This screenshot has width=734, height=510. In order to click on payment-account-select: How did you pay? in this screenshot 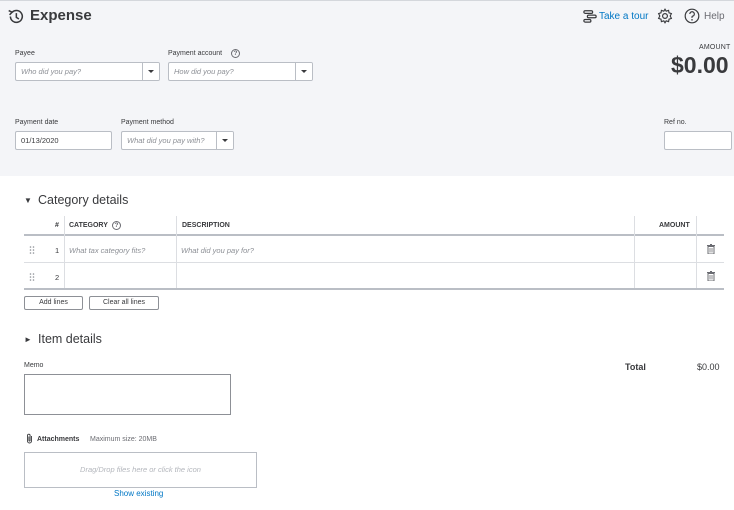, I will do `click(240, 71)`.